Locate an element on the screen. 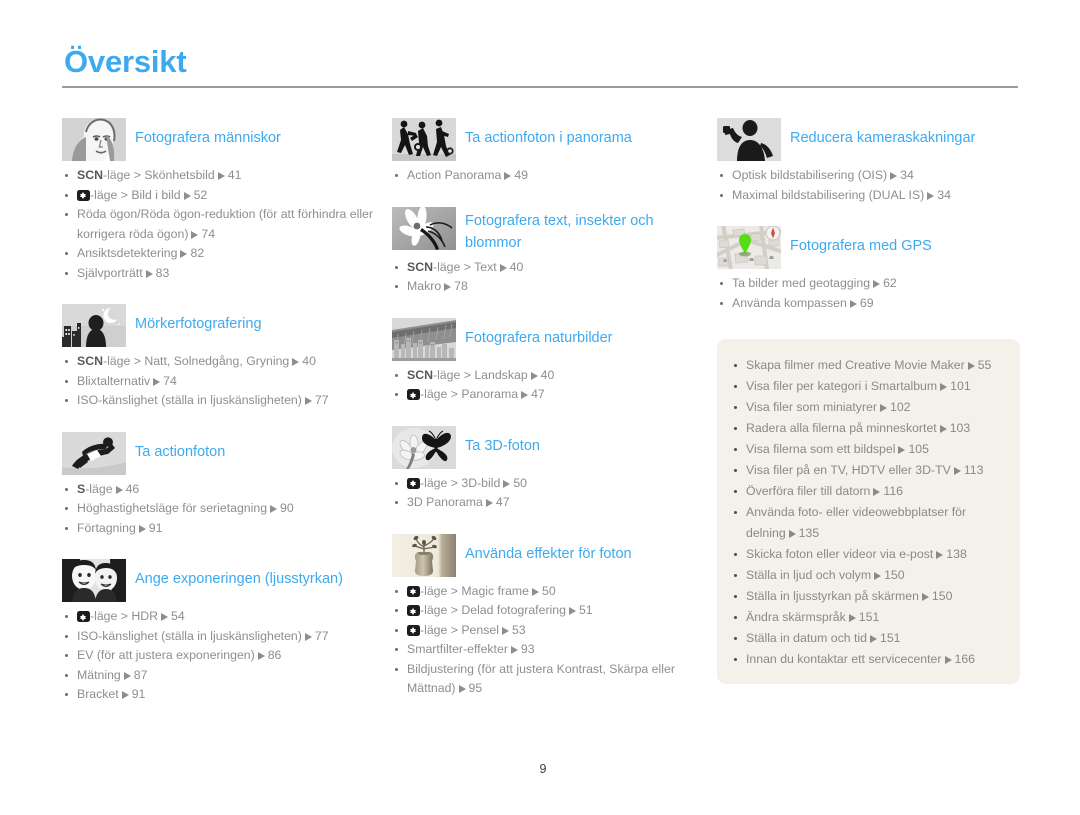 This screenshot has height=815, width=1080. page-header: Översikt is located at coordinates (540, 66).